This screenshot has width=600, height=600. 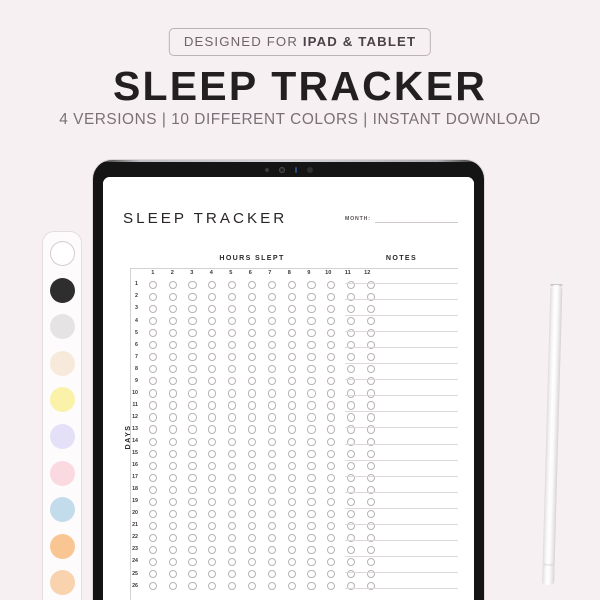 I want to click on color-swatch-black, so click(x=62, y=290).